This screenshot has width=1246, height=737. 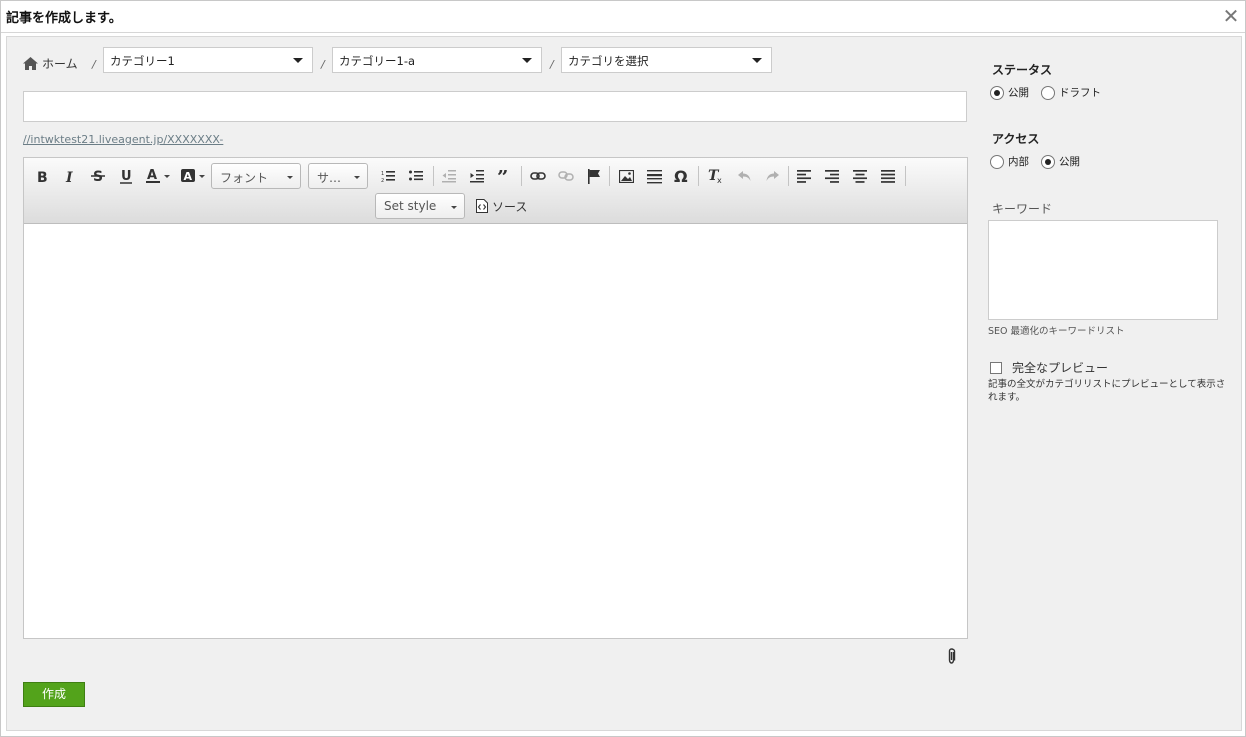 What do you see at coordinates (64, 18) in the screenshot?
I see `dialog-title: 記事を作成します。` at bounding box center [64, 18].